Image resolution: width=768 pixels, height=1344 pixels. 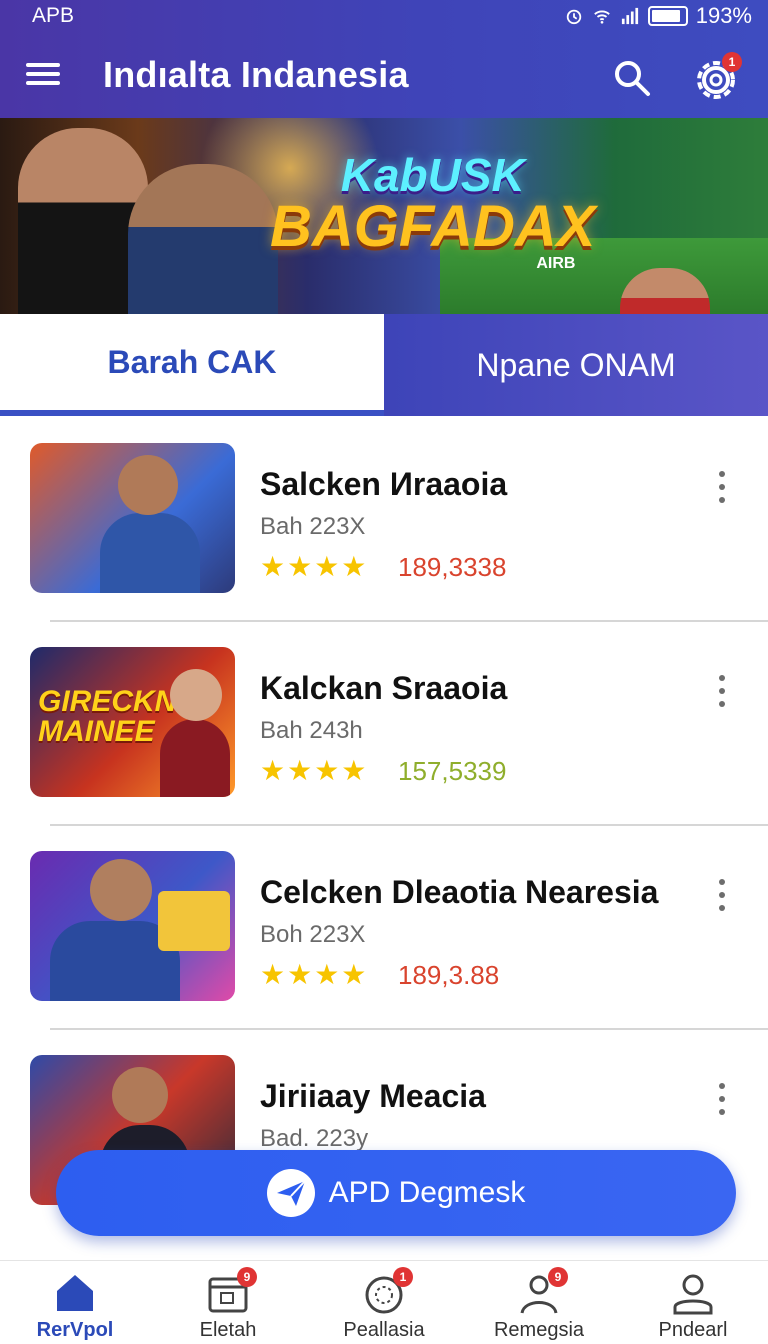 What do you see at coordinates (667, 16) in the screenshot?
I see `battery-icon` at bounding box center [667, 16].